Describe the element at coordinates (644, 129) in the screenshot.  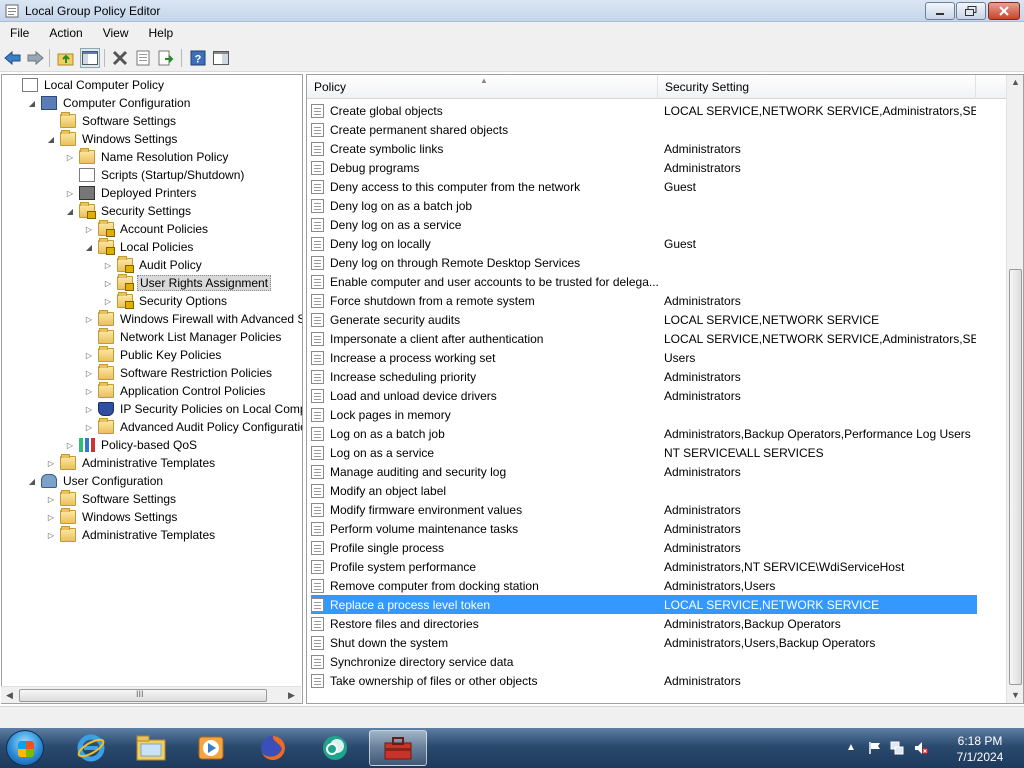
I see `policy-row: Create permanent shared objects` at that location.